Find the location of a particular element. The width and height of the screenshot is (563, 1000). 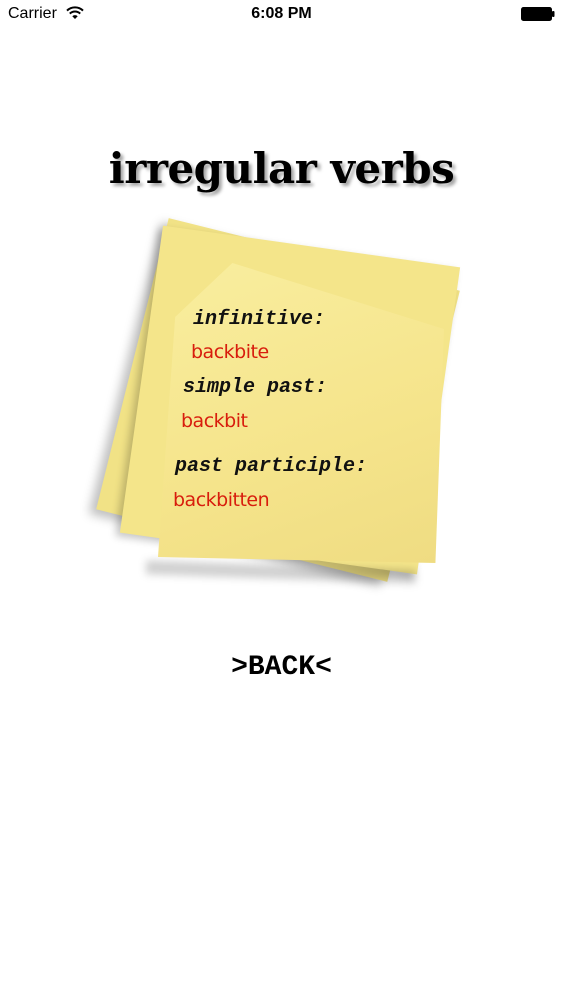

simple-past-label: simple past: is located at coordinates (255, 387).